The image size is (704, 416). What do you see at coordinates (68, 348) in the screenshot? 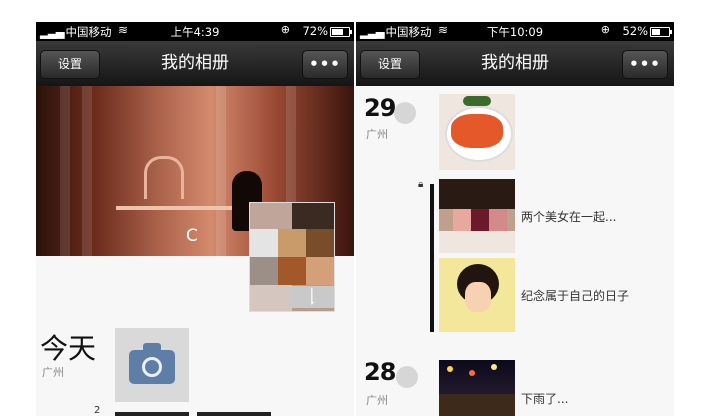
I see `today-label: 今天` at bounding box center [68, 348].